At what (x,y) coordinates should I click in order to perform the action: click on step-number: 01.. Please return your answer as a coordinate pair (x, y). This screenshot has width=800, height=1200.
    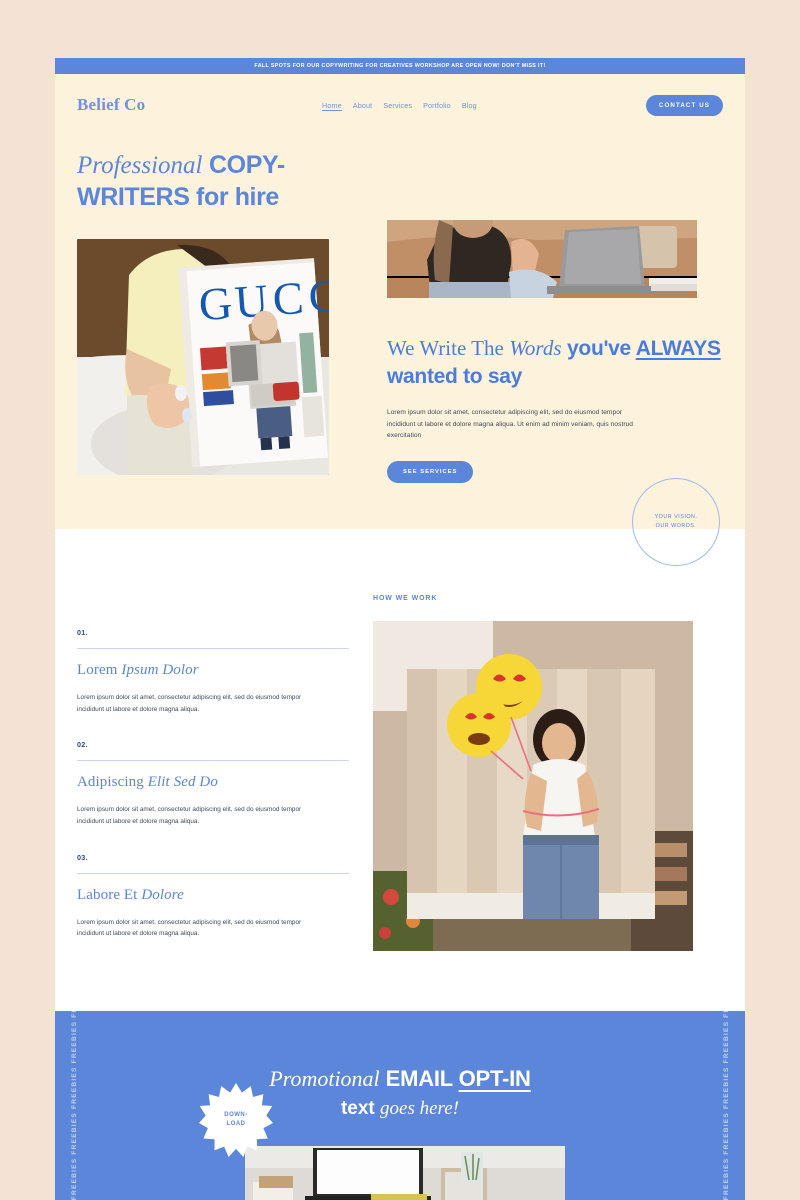
    Looking at the image, I should click on (82, 633).